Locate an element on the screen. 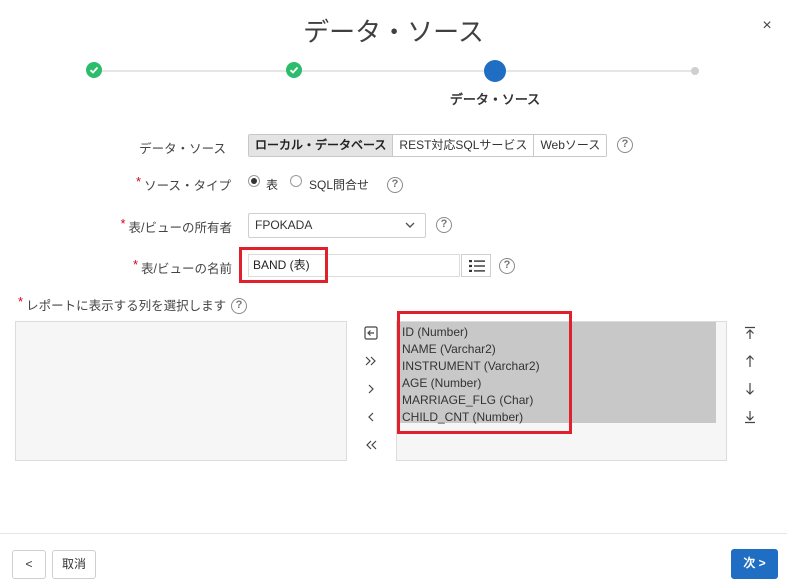 Image resolution: width=787 pixels, height=585 pixels. table-name-label: * 表/ビューの名前 is located at coordinates (166, 267).